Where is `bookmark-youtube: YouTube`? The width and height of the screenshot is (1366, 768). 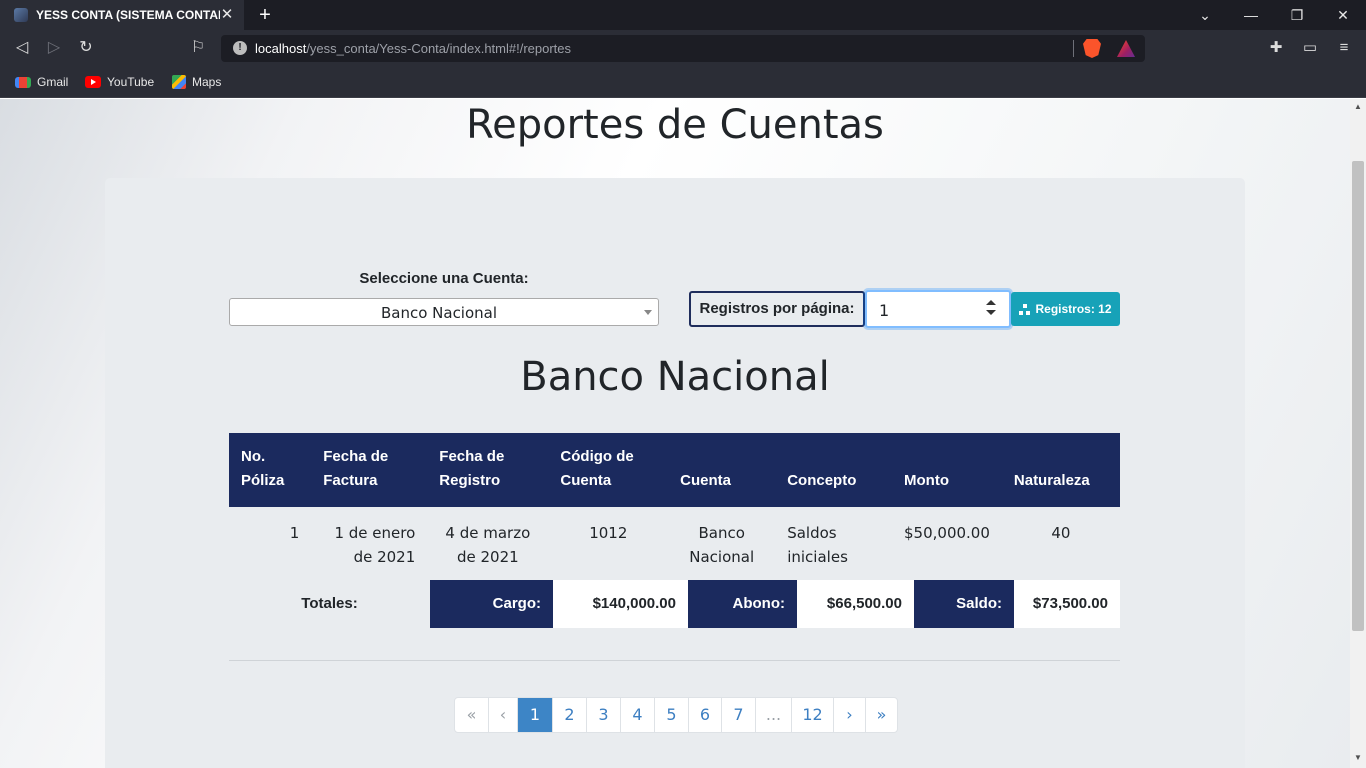
bookmark-youtube: YouTube is located at coordinates (119, 82).